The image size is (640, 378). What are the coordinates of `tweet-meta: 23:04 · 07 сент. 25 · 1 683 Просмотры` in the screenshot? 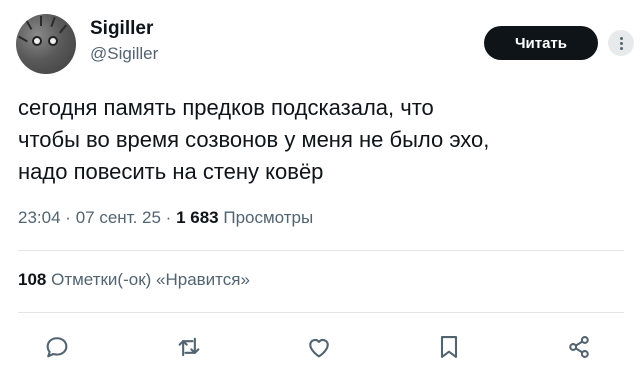 It's located at (165, 218).